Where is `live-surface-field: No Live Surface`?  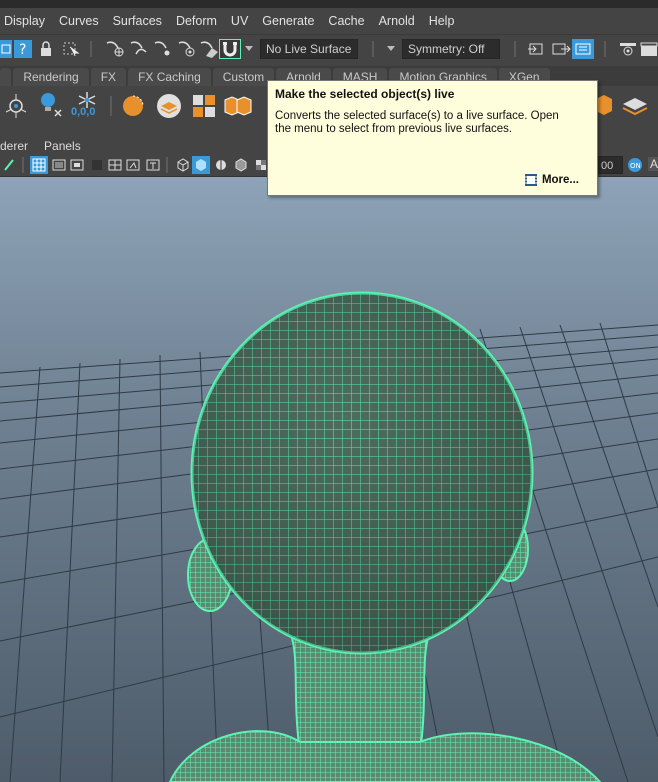
live-surface-field: No Live Surface is located at coordinates (309, 49).